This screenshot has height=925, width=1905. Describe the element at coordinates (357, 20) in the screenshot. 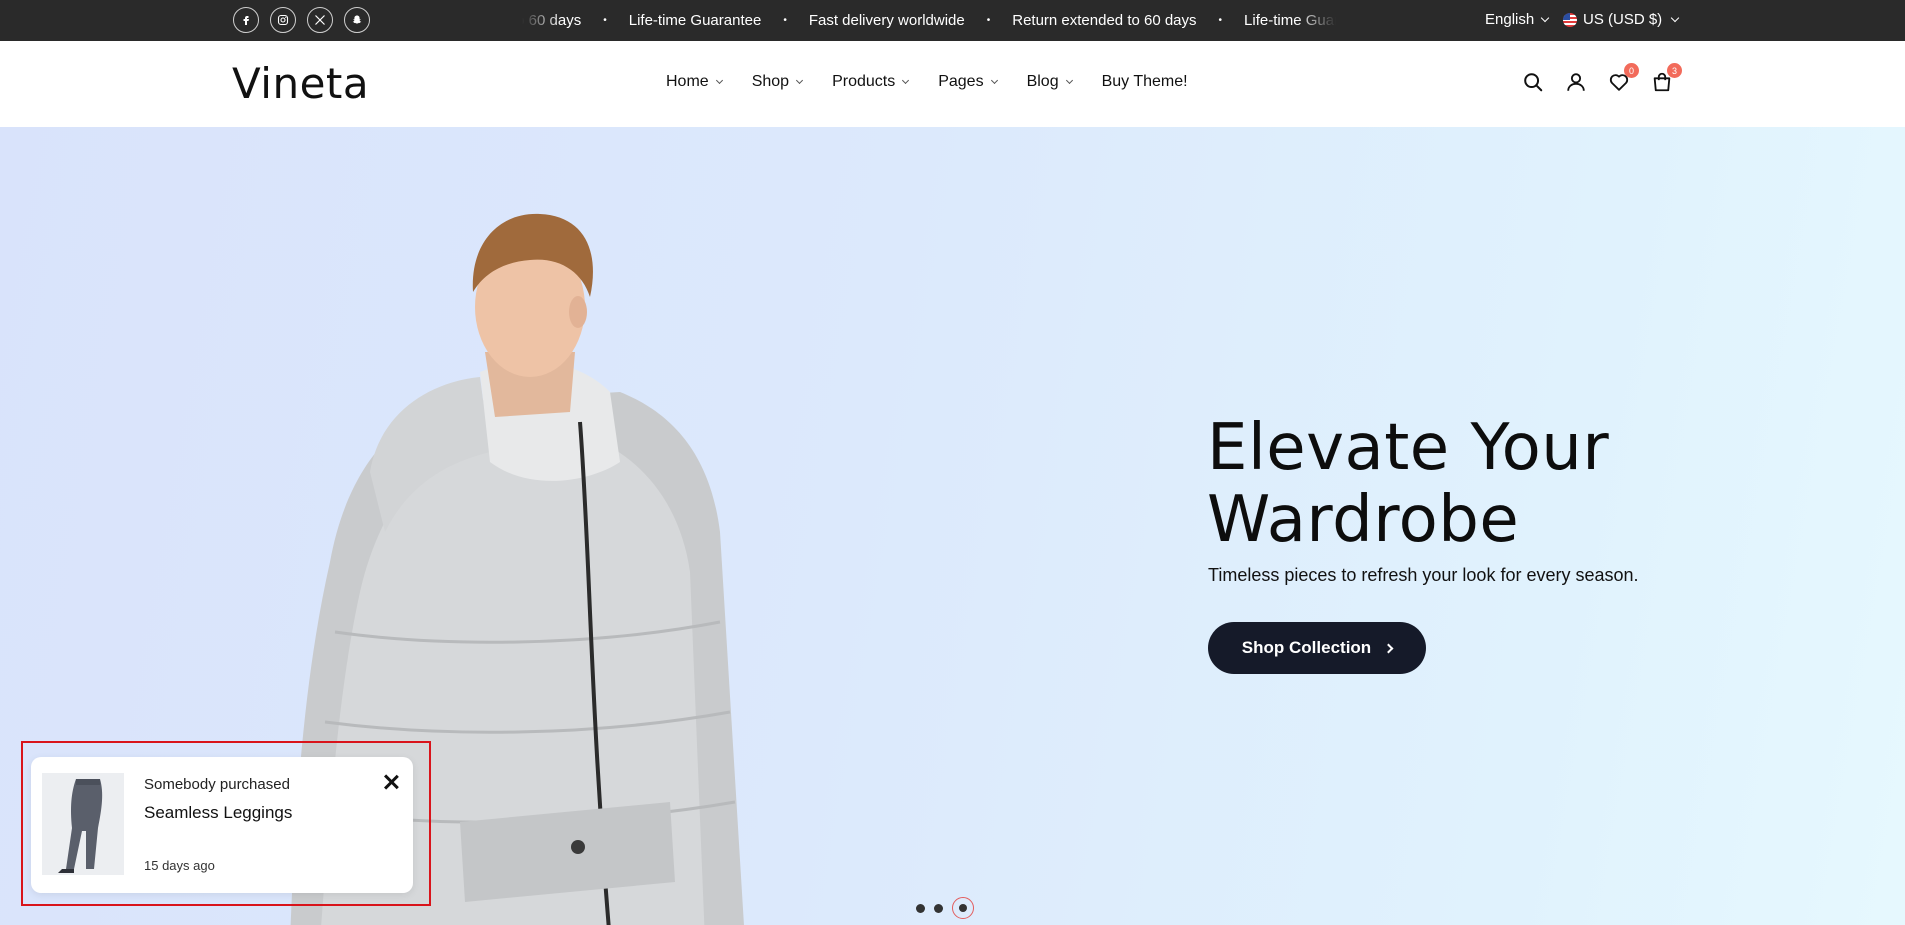

I see `snapchat-icon` at that location.